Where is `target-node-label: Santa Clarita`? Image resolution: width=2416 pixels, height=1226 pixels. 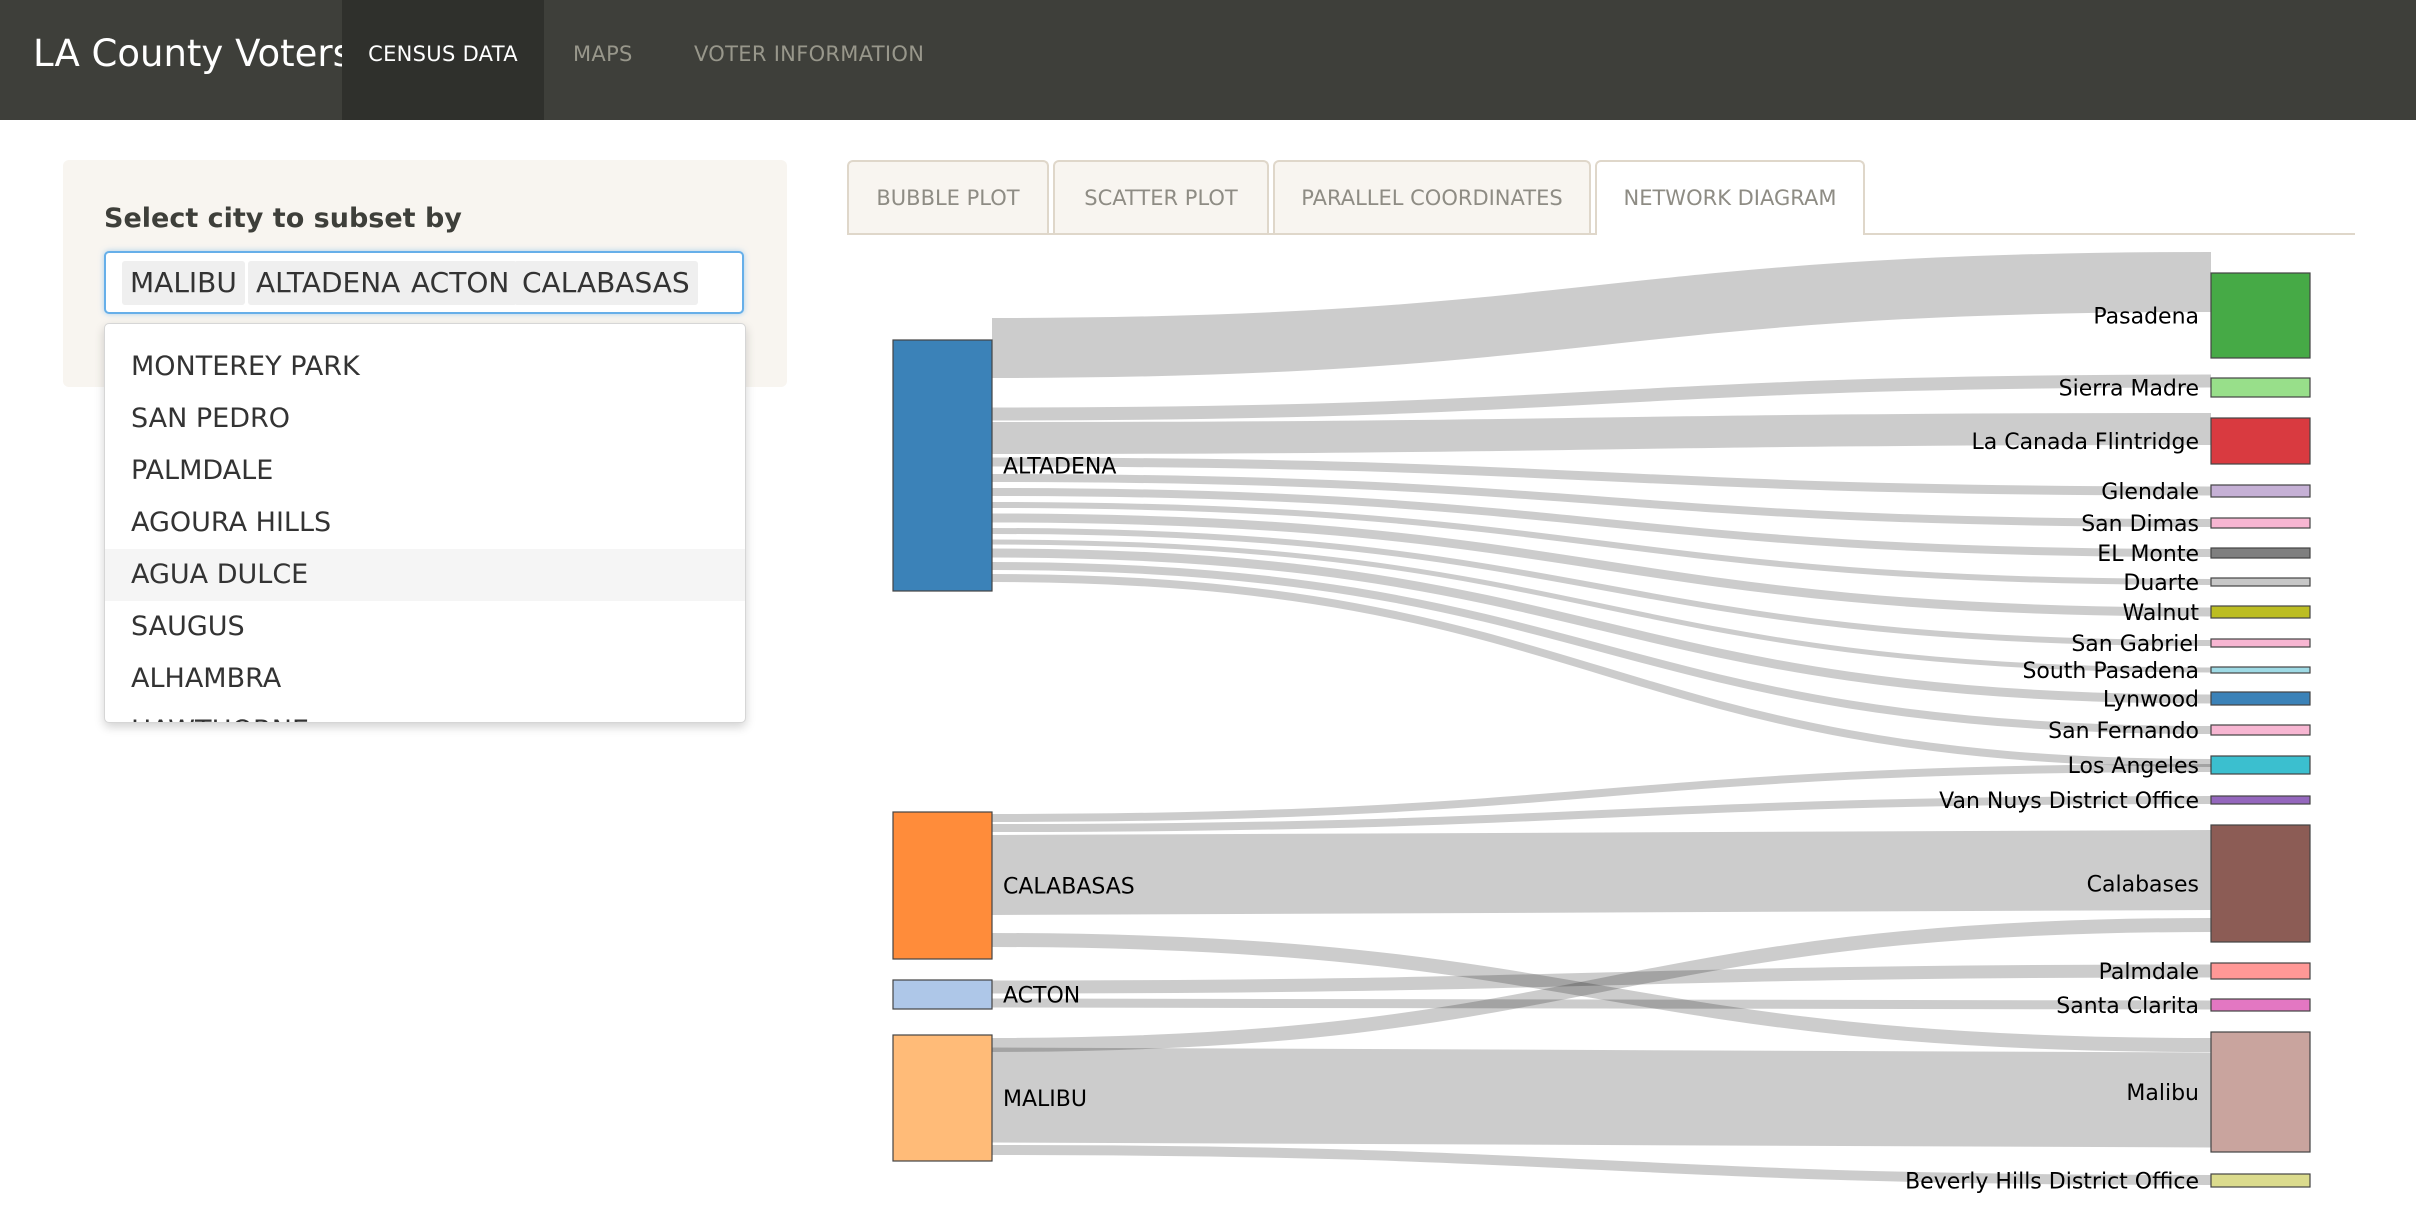
target-node-label: Santa Clarita is located at coordinates (2127, 1006).